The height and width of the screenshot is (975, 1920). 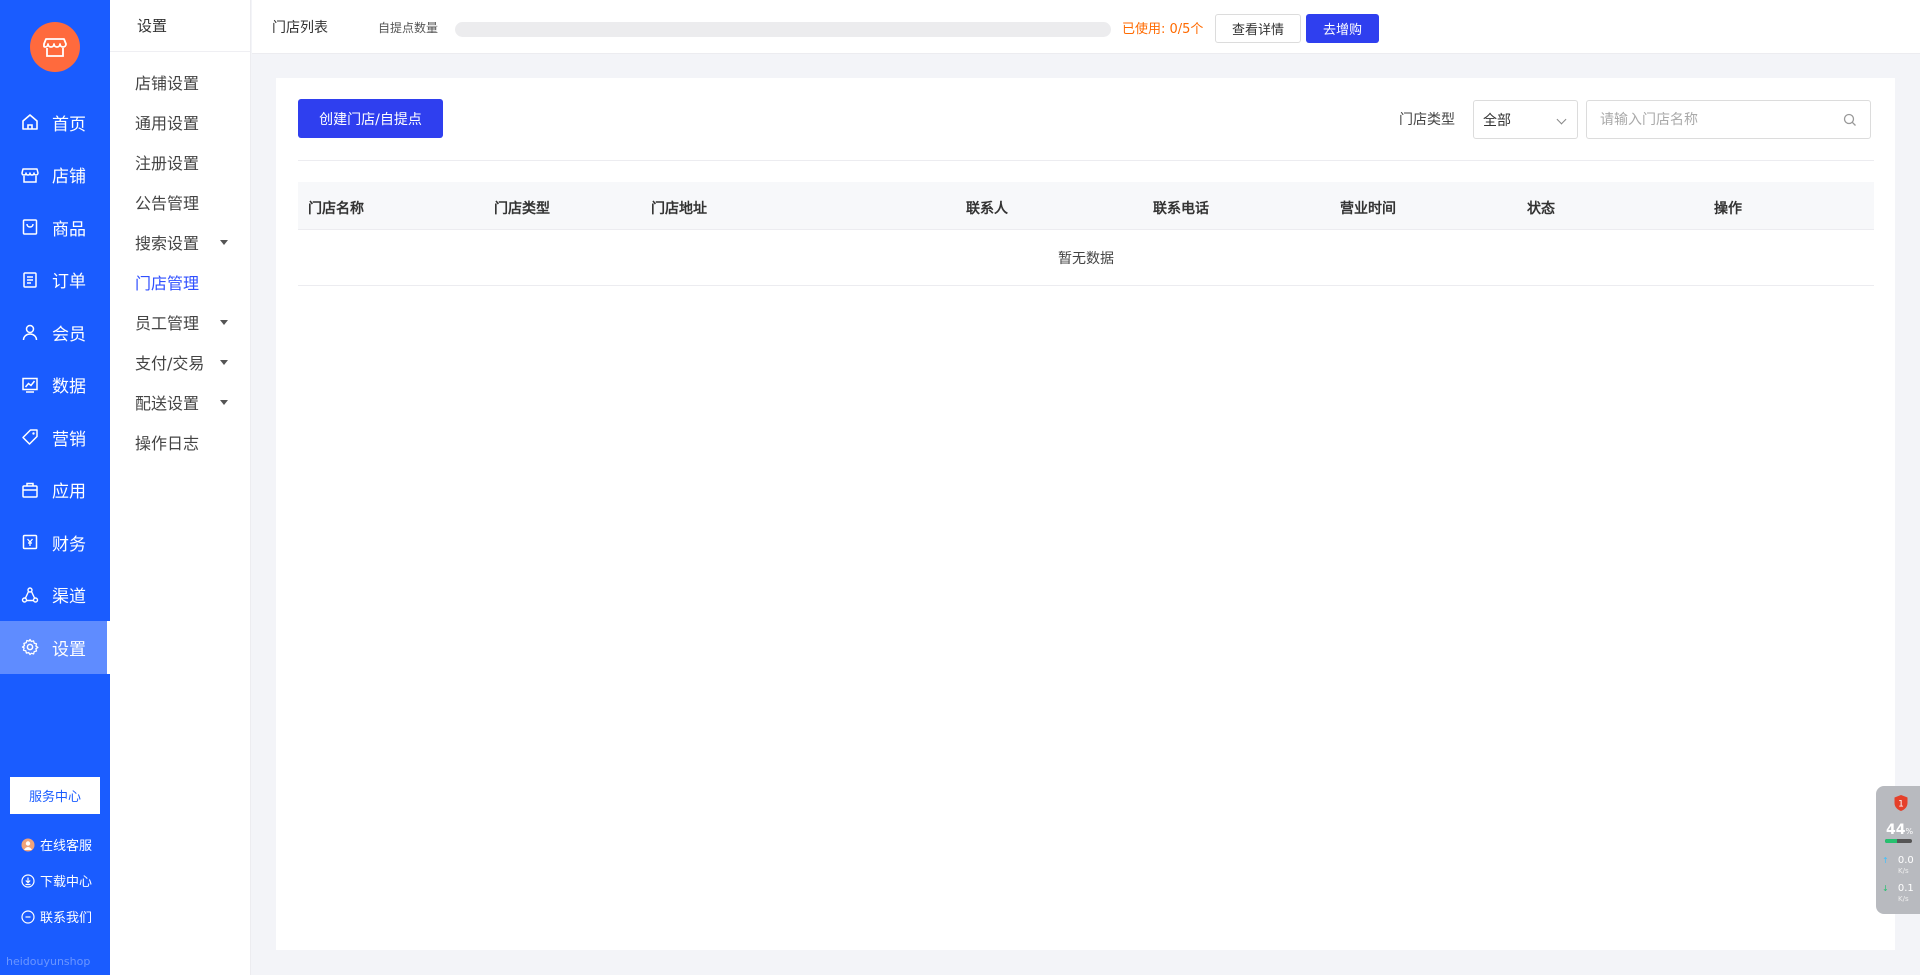 What do you see at coordinates (1086, 160) in the screenshot?
I see `divider` at bounding box center [1086, 160].